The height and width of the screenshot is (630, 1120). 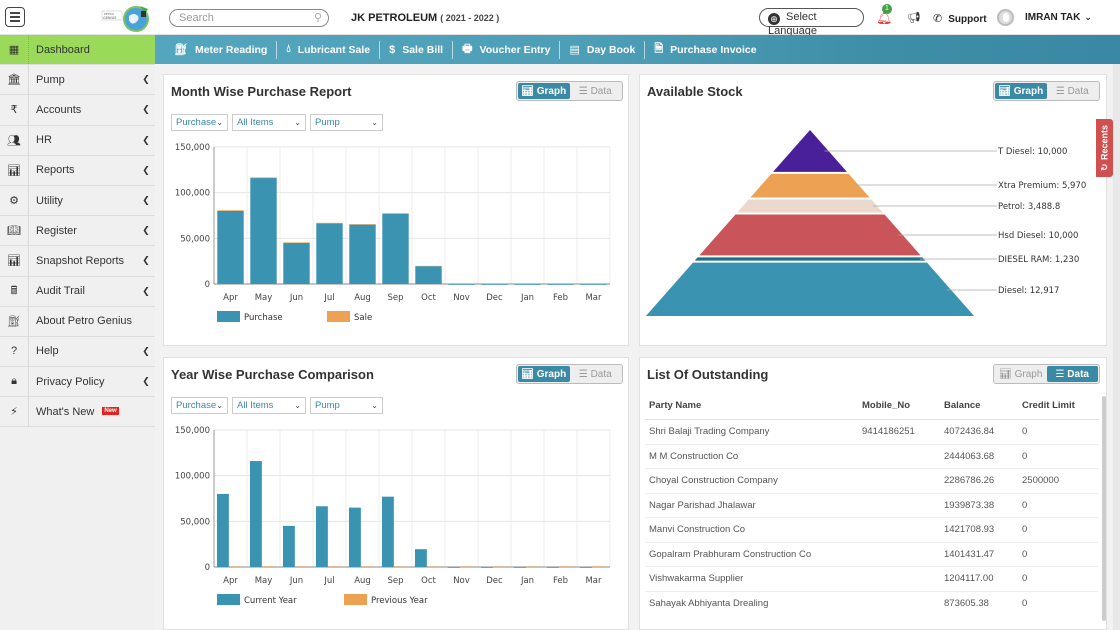 What do you see at coordinates (903, 405) in the screenshot?
I see `column-header: Mobile_No` at bounding box center [903, 405].